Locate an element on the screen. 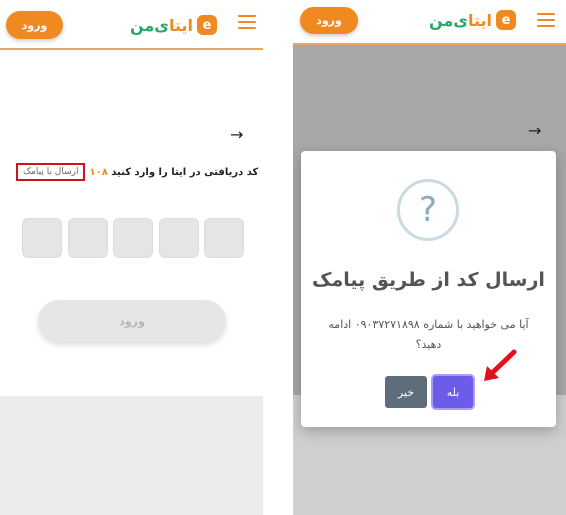  submit-login-button: ورود is located at coordinates (132, 321).